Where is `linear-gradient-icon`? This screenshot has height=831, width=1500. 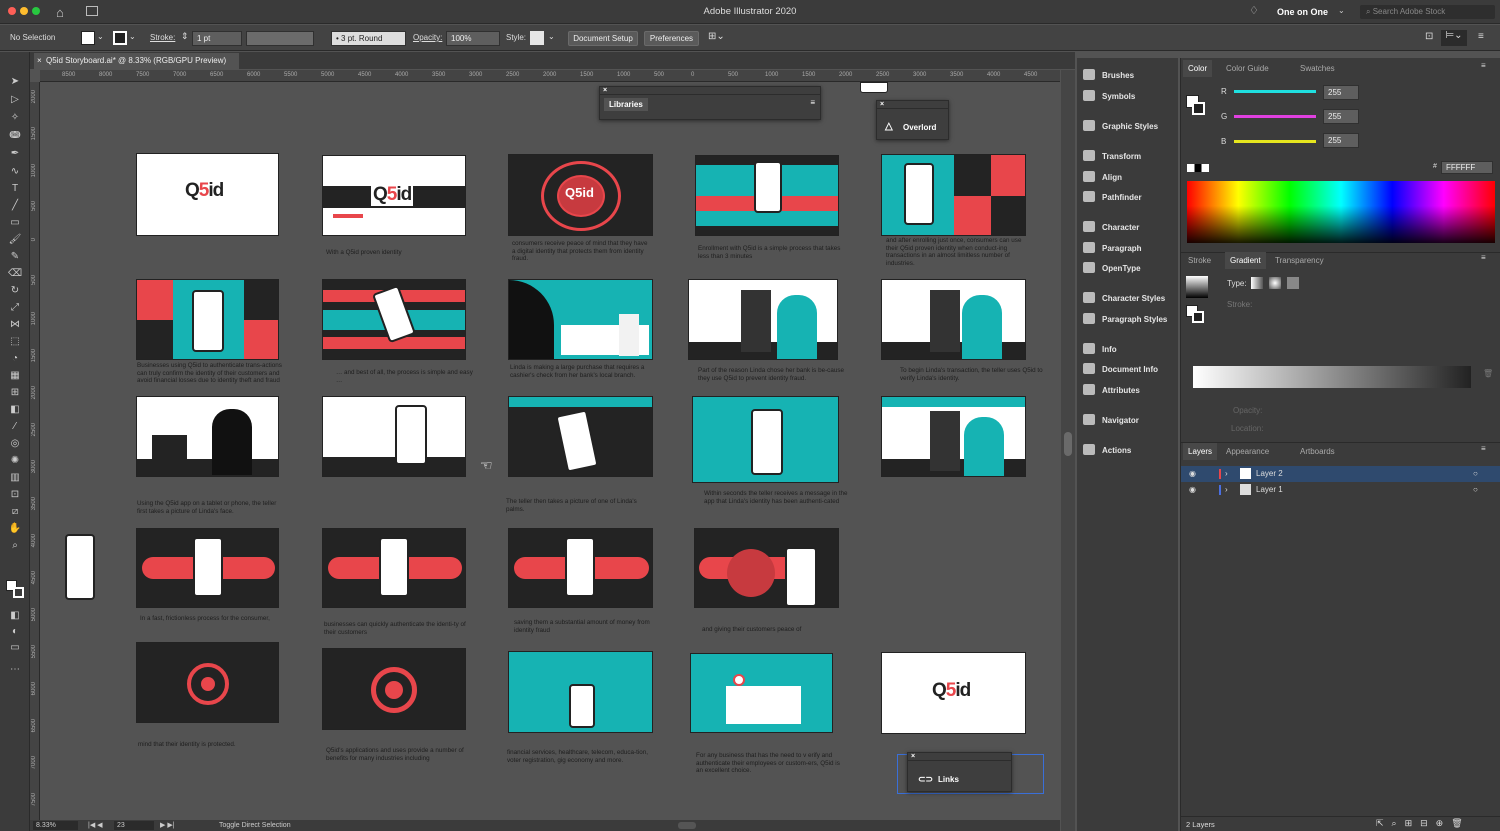
linear-gradient-icon is located at coordinates (1257, 283).